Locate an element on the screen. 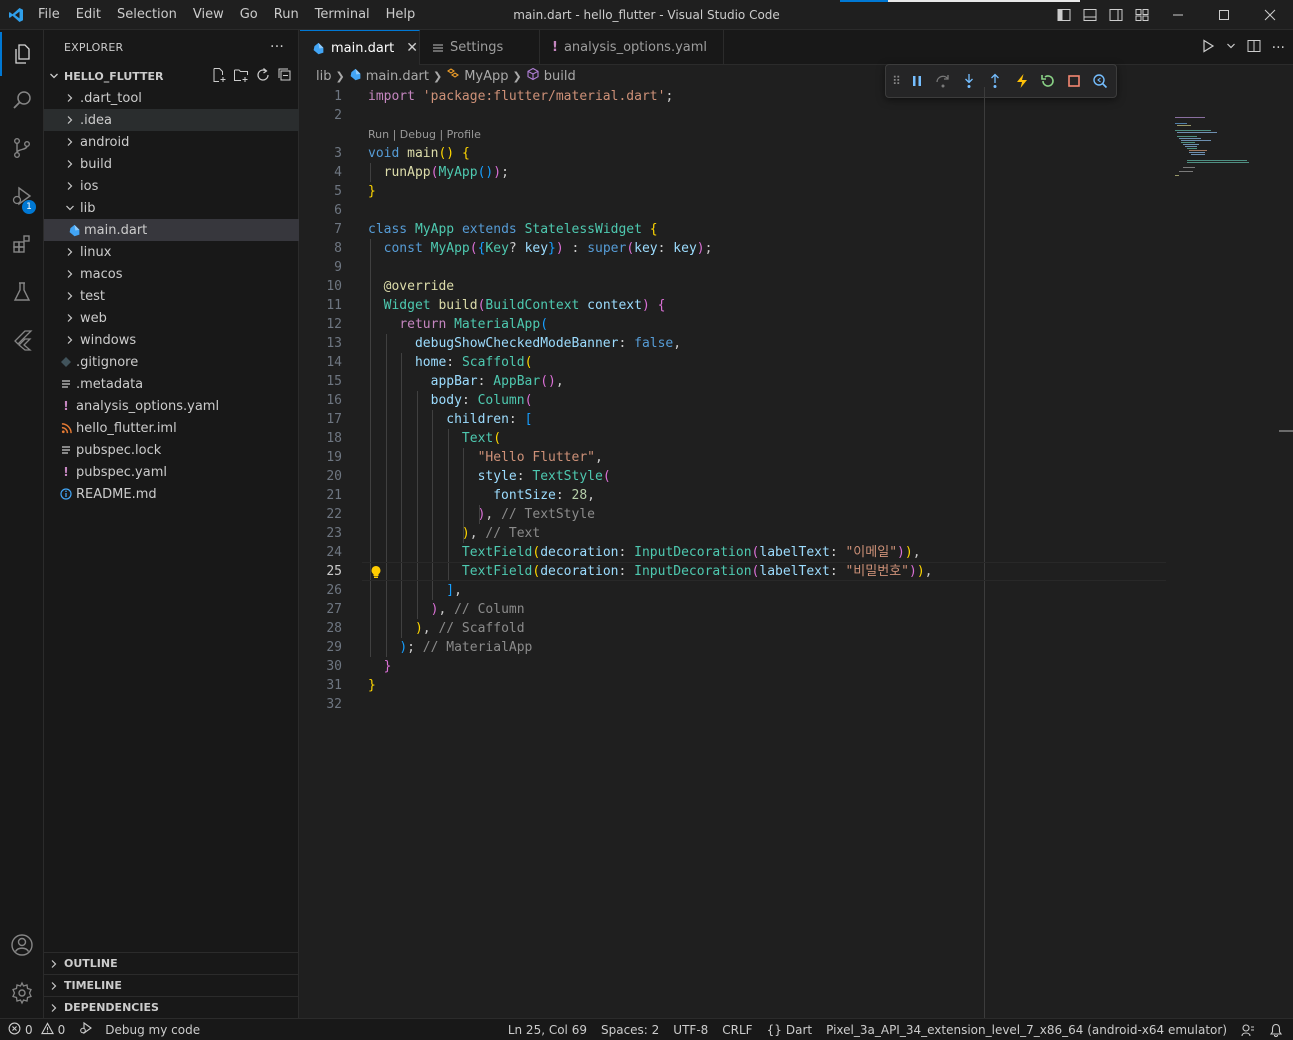 The height and width of the screenshot is (1040, 1293). refresh-icon is located at coordinates (263, 76).